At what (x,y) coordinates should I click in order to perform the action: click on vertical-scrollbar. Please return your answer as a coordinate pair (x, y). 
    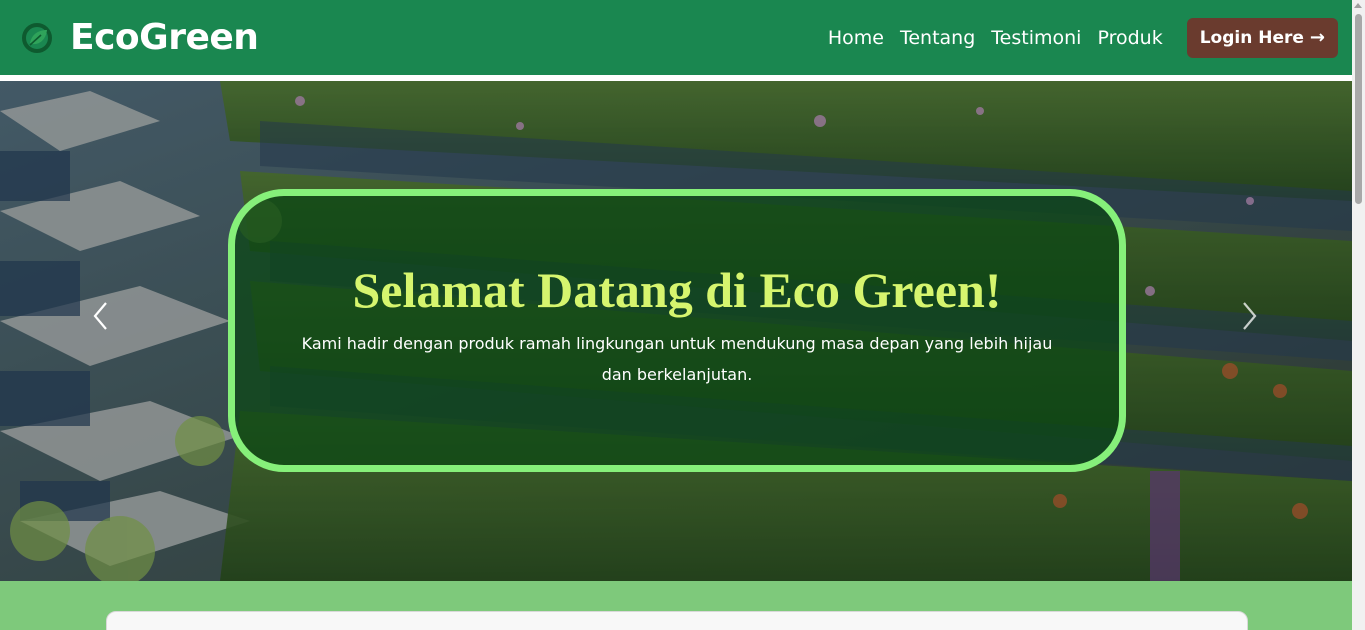
    Looking at the image, I should click on (1358, 315).